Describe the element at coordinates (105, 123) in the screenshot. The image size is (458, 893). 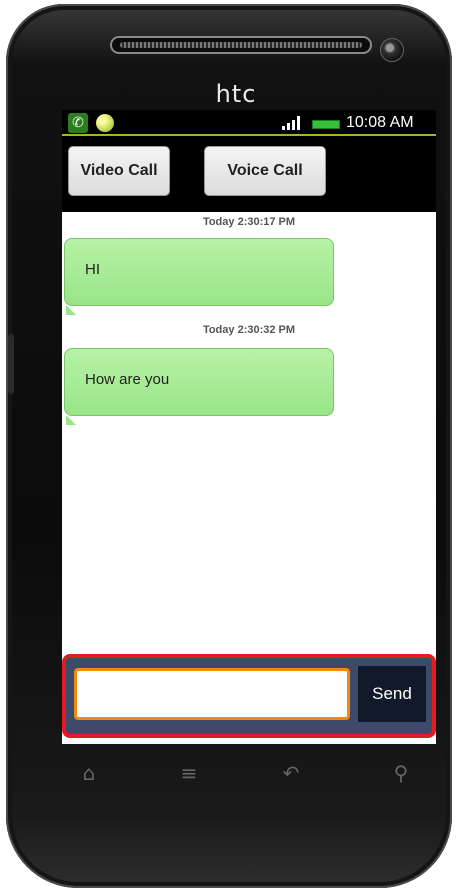
I see `notification-dot-icon` at that location.